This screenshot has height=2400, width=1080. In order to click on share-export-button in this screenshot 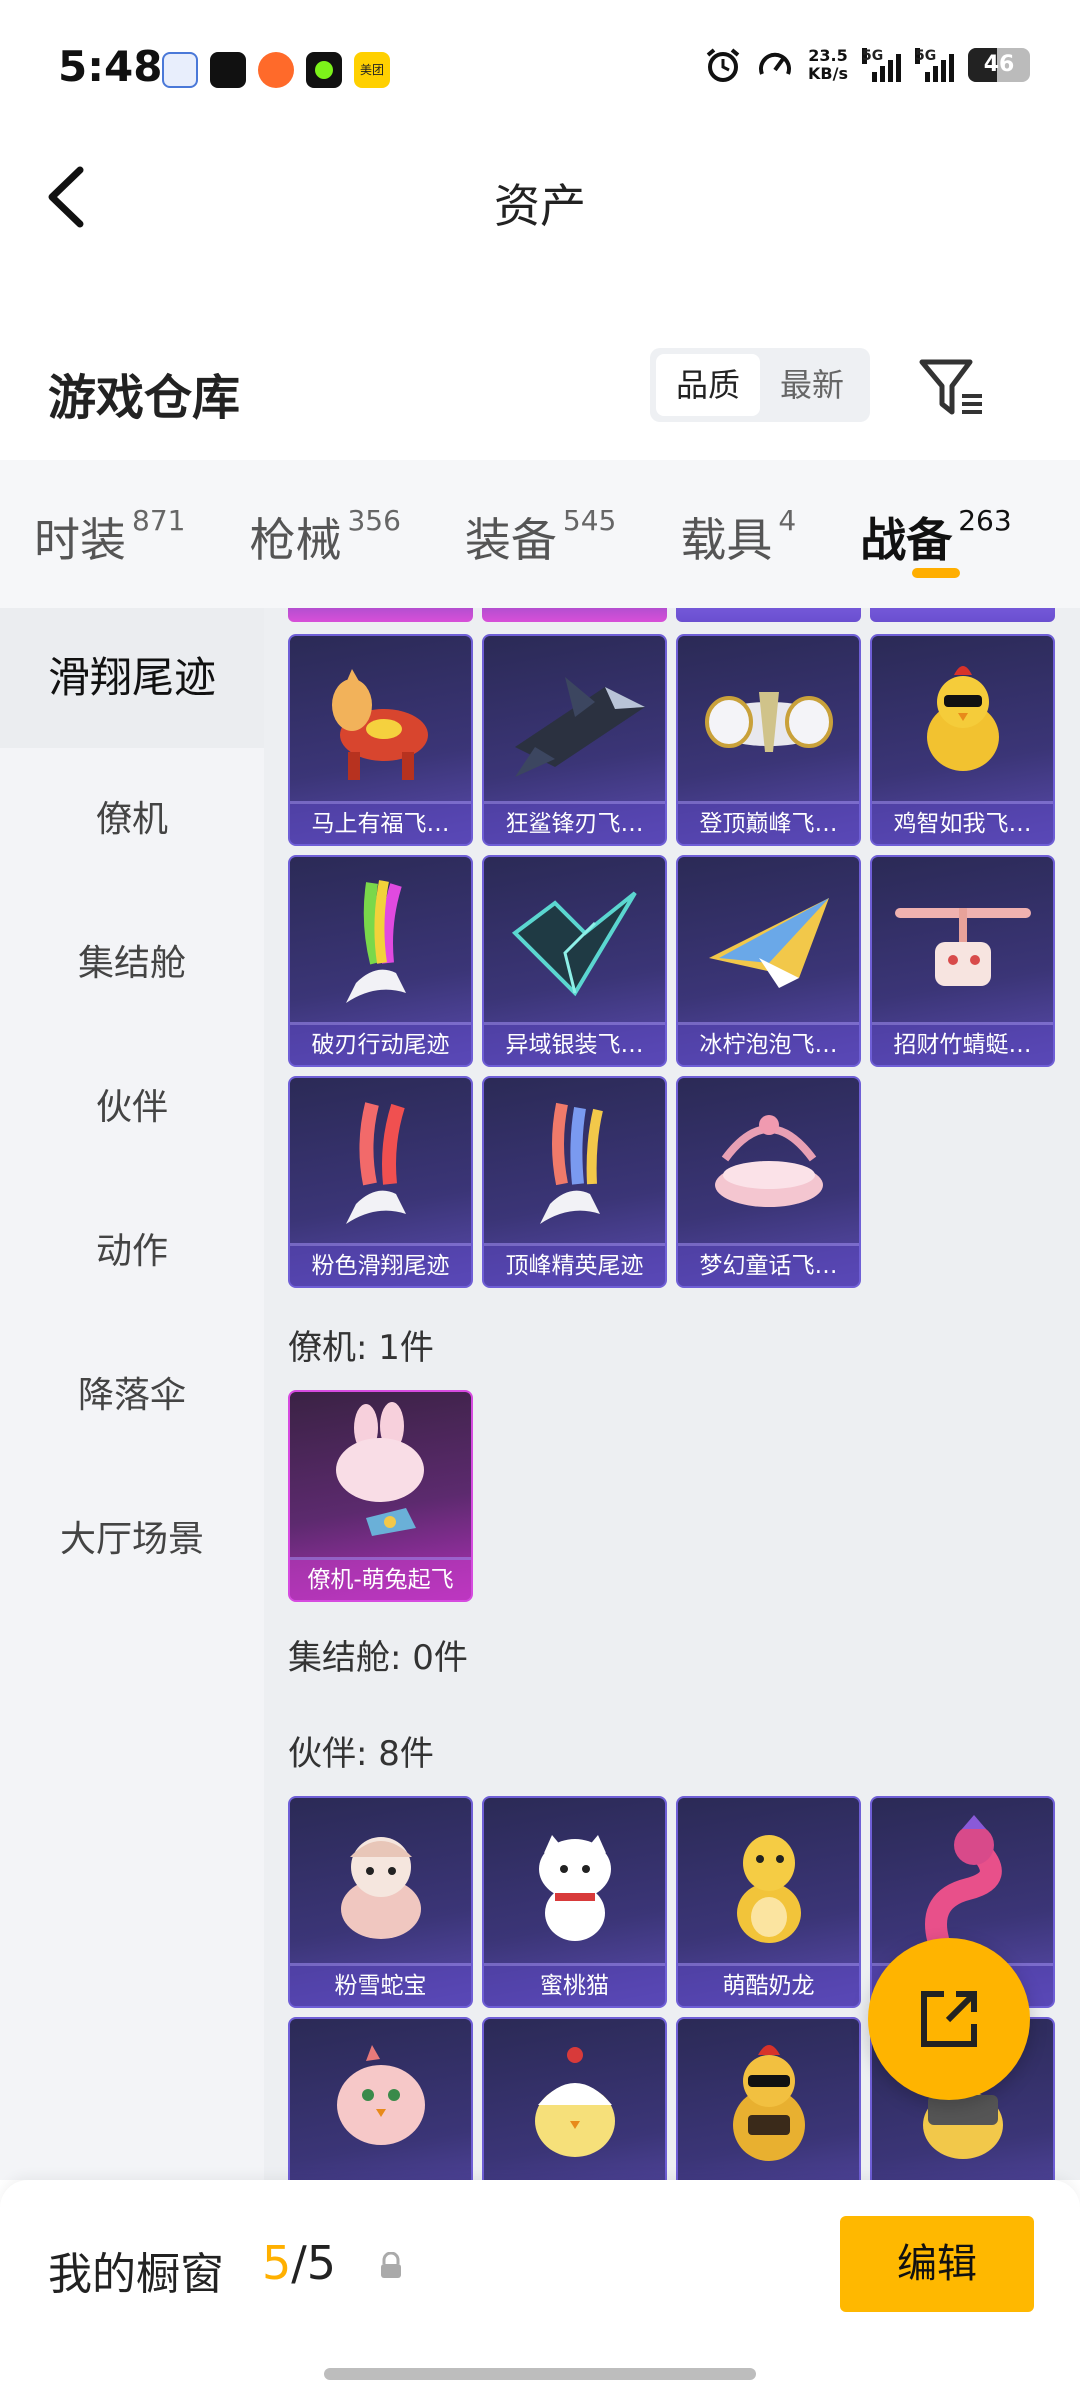, I will do `click(949, 2019)`.